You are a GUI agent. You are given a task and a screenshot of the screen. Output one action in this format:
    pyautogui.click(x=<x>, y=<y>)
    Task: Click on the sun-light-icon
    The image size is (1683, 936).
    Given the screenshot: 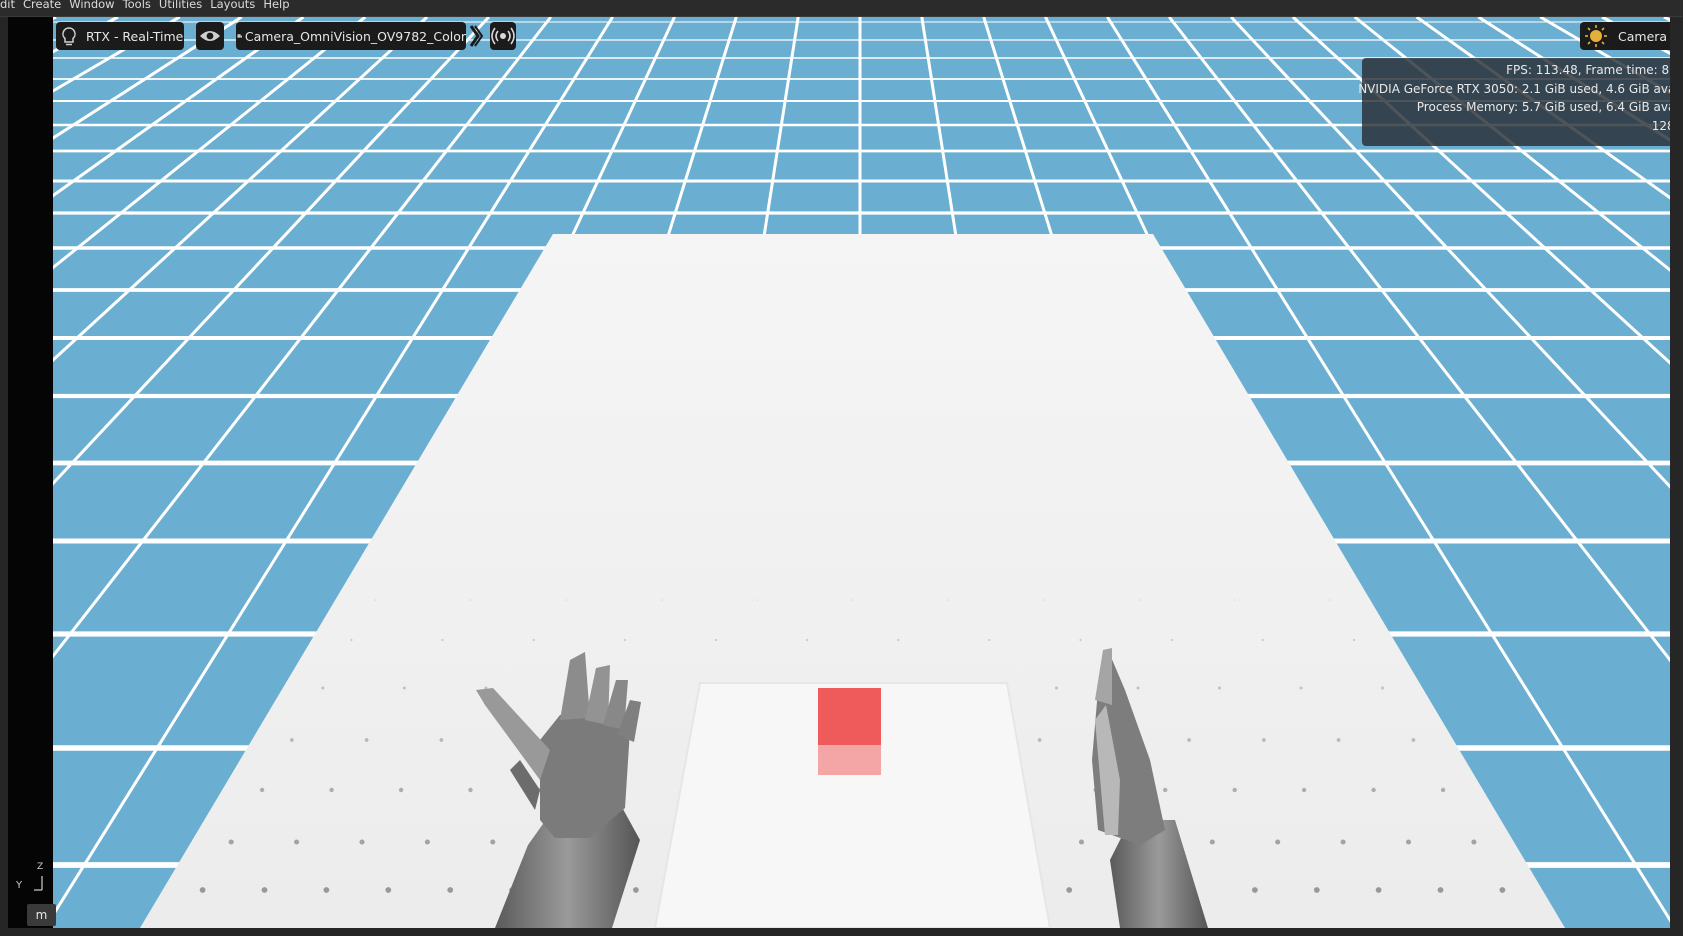 What is the action you would take?
    pyautogui.click(x=1596, y=36)
    